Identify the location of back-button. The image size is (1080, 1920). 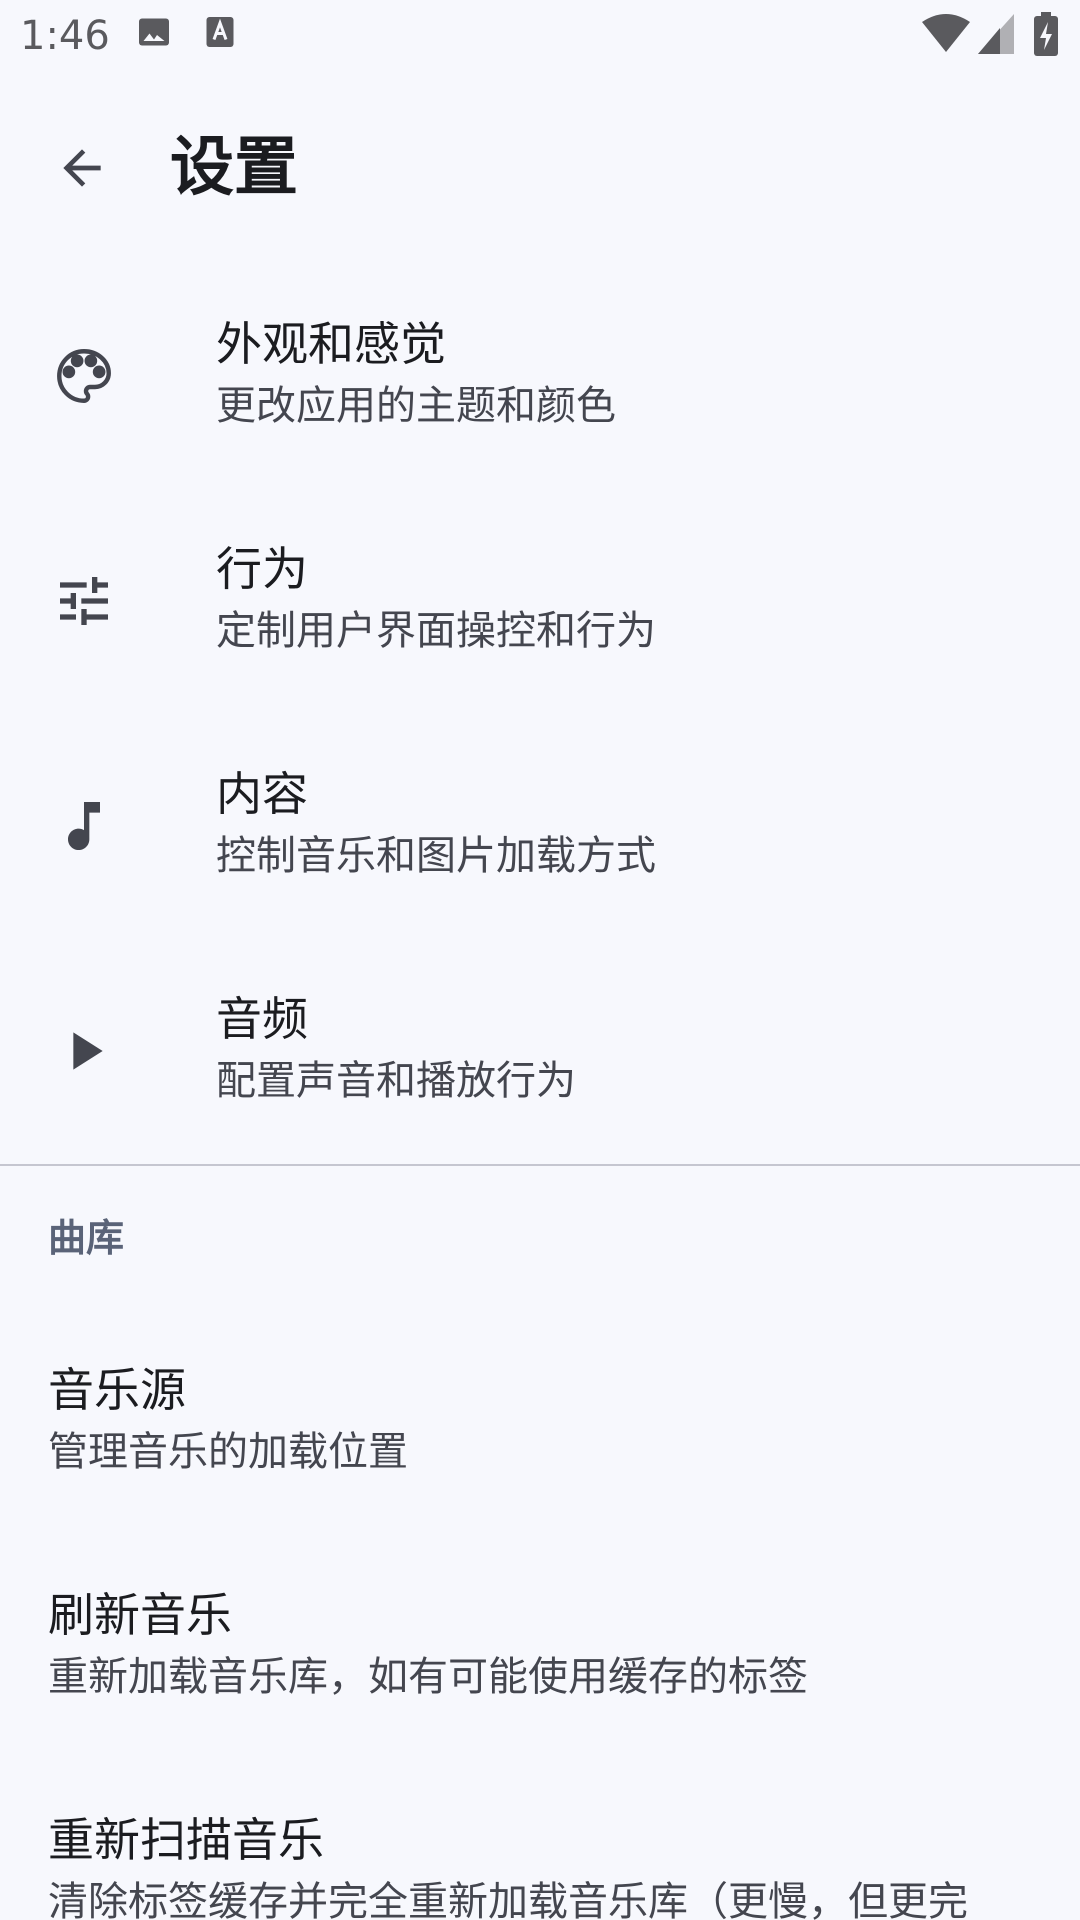
(82, 170).